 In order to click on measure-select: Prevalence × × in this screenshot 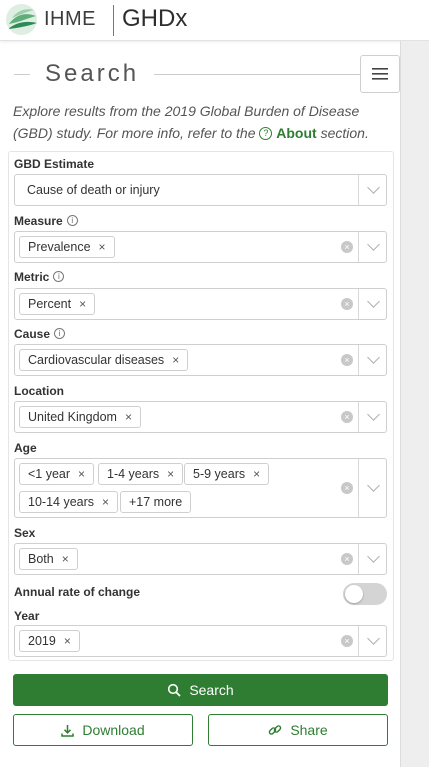, I will do `click(200, 247)`.